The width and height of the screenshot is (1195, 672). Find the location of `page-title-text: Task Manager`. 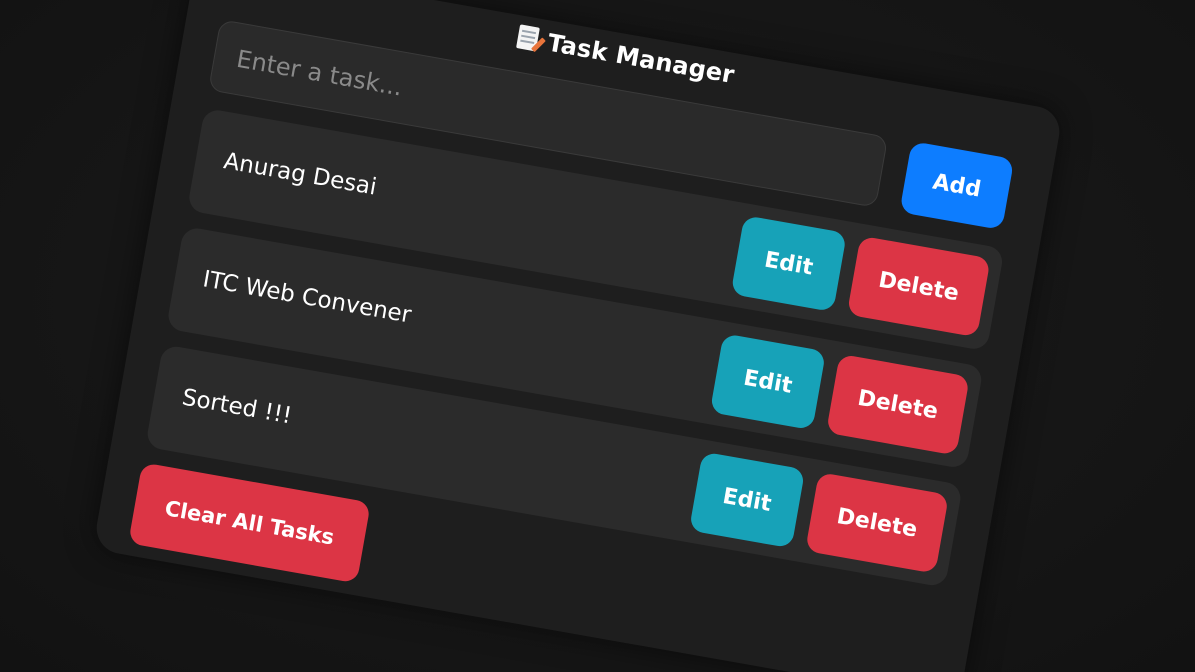

page-title-text: Task Manager is located at coordinates (641, 59).